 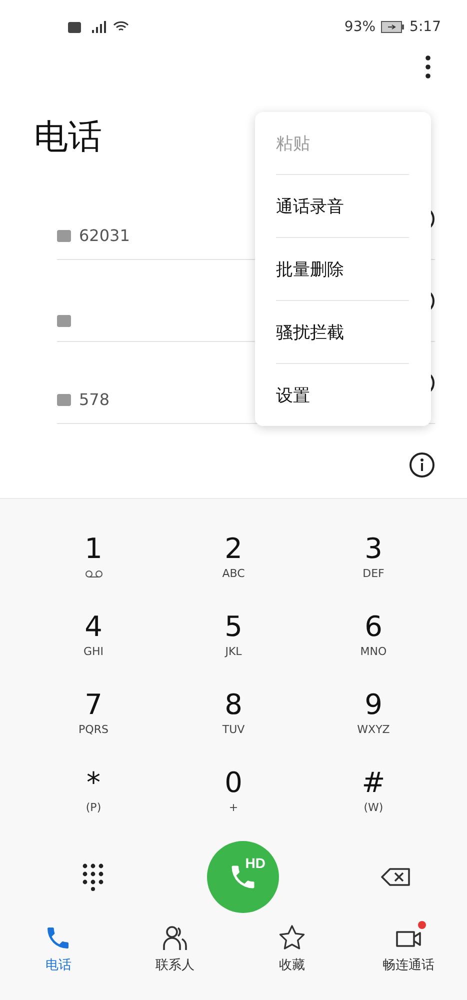 What do you see at coordinates (58, 958) in the screenshot?
I see `nav-tab: 电话` at bounding box center [58, 958].